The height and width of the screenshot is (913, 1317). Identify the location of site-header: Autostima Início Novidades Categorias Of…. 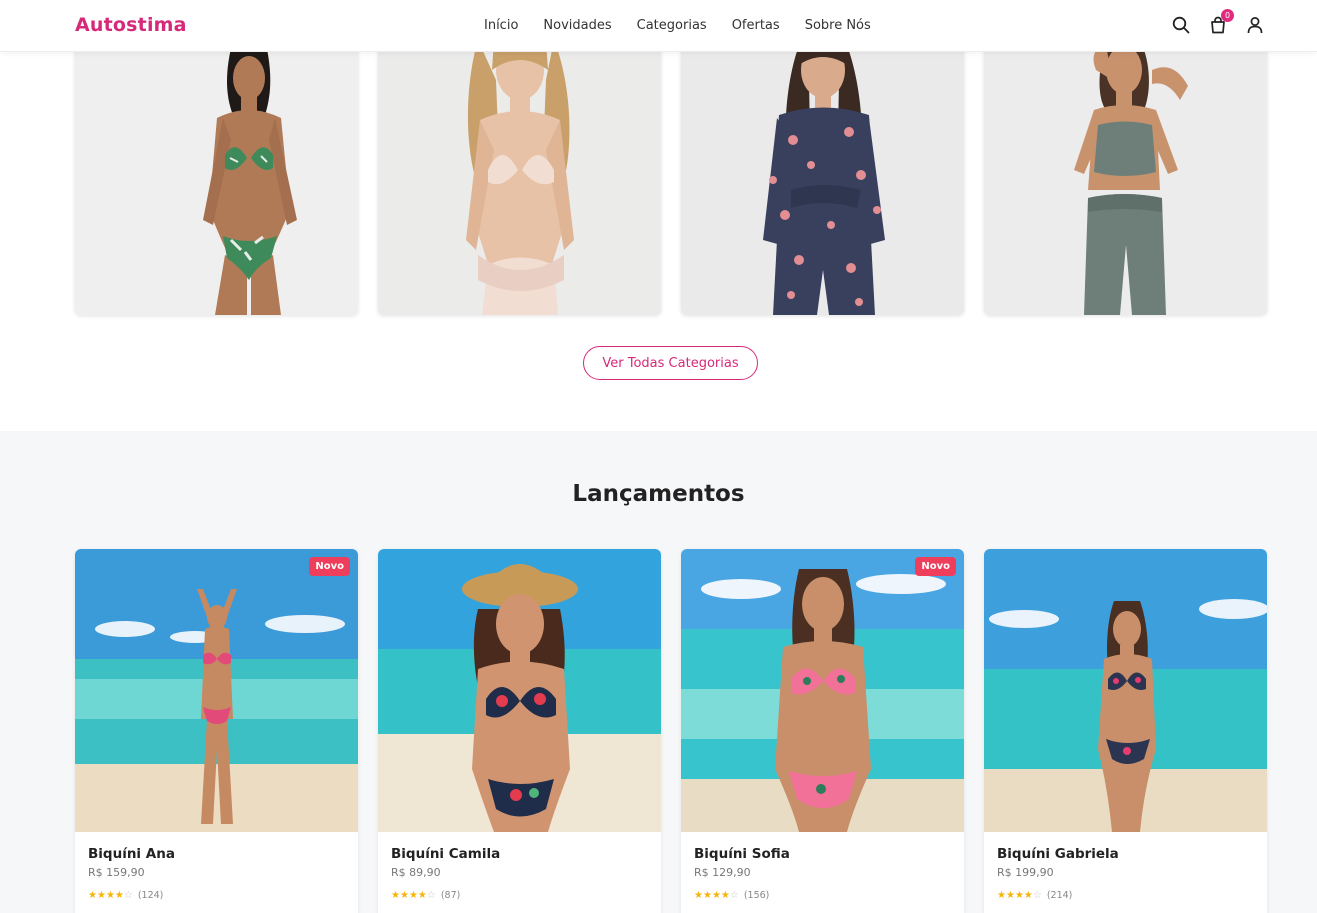
(658, 26).